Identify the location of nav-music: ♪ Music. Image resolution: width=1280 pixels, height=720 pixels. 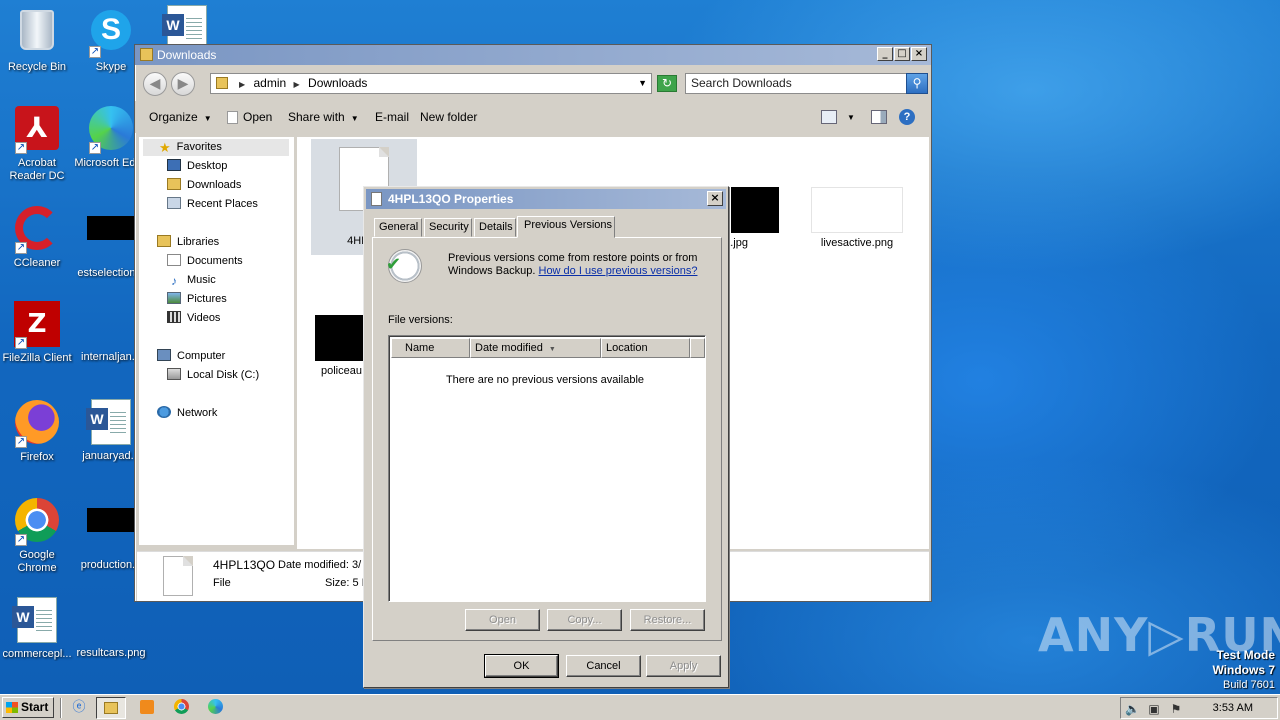
(191, 280).